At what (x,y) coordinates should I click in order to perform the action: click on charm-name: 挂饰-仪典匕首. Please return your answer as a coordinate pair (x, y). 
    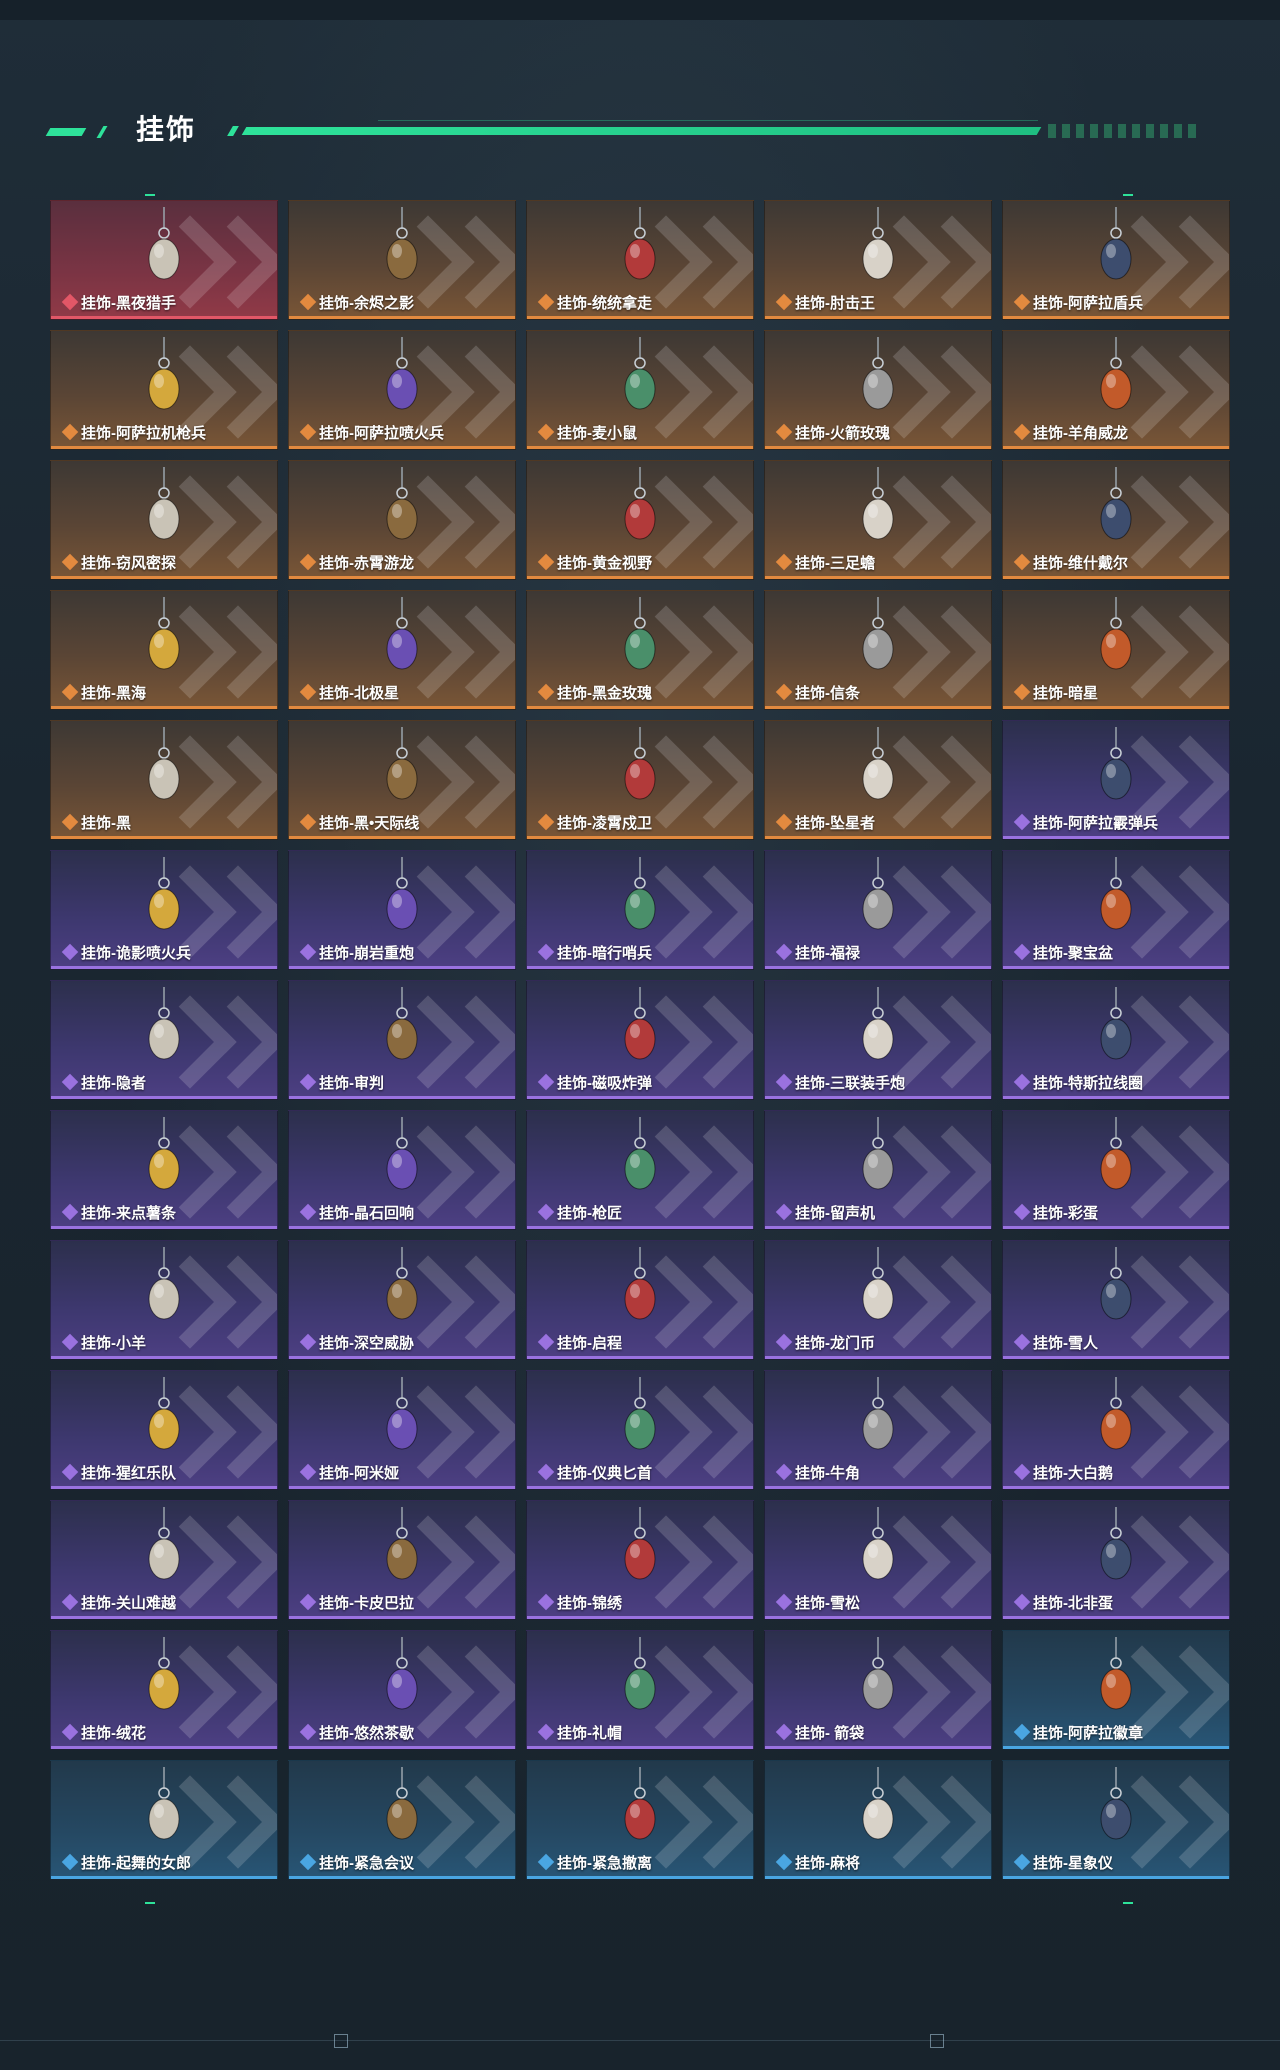
    Looking at the image, I should click on (604, 1473).